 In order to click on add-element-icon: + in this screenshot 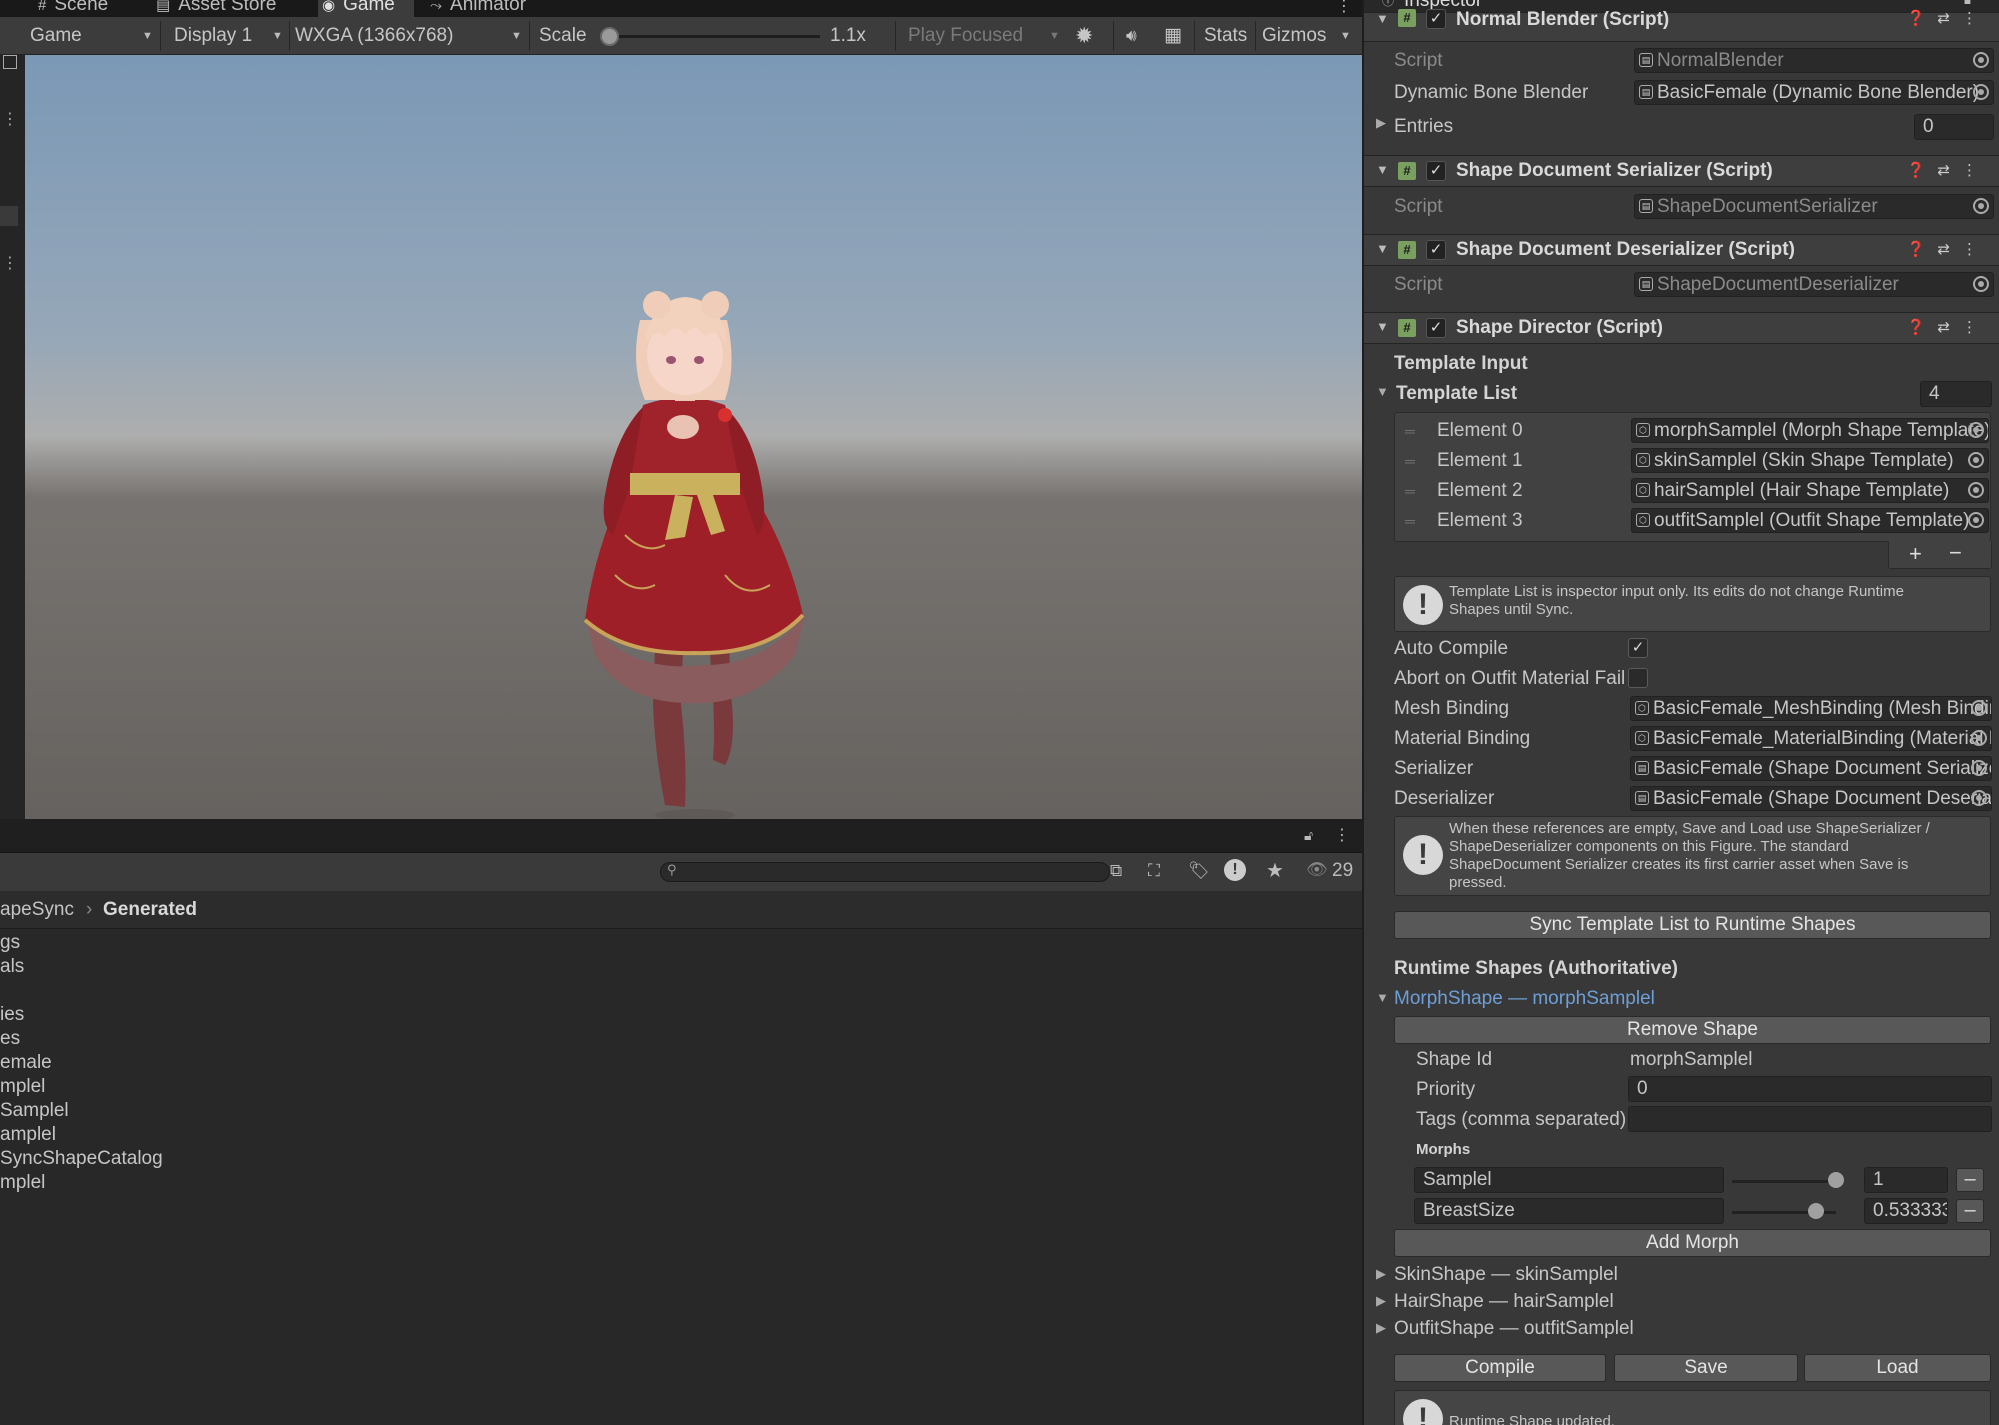, I will do `click(1915, 554)`.